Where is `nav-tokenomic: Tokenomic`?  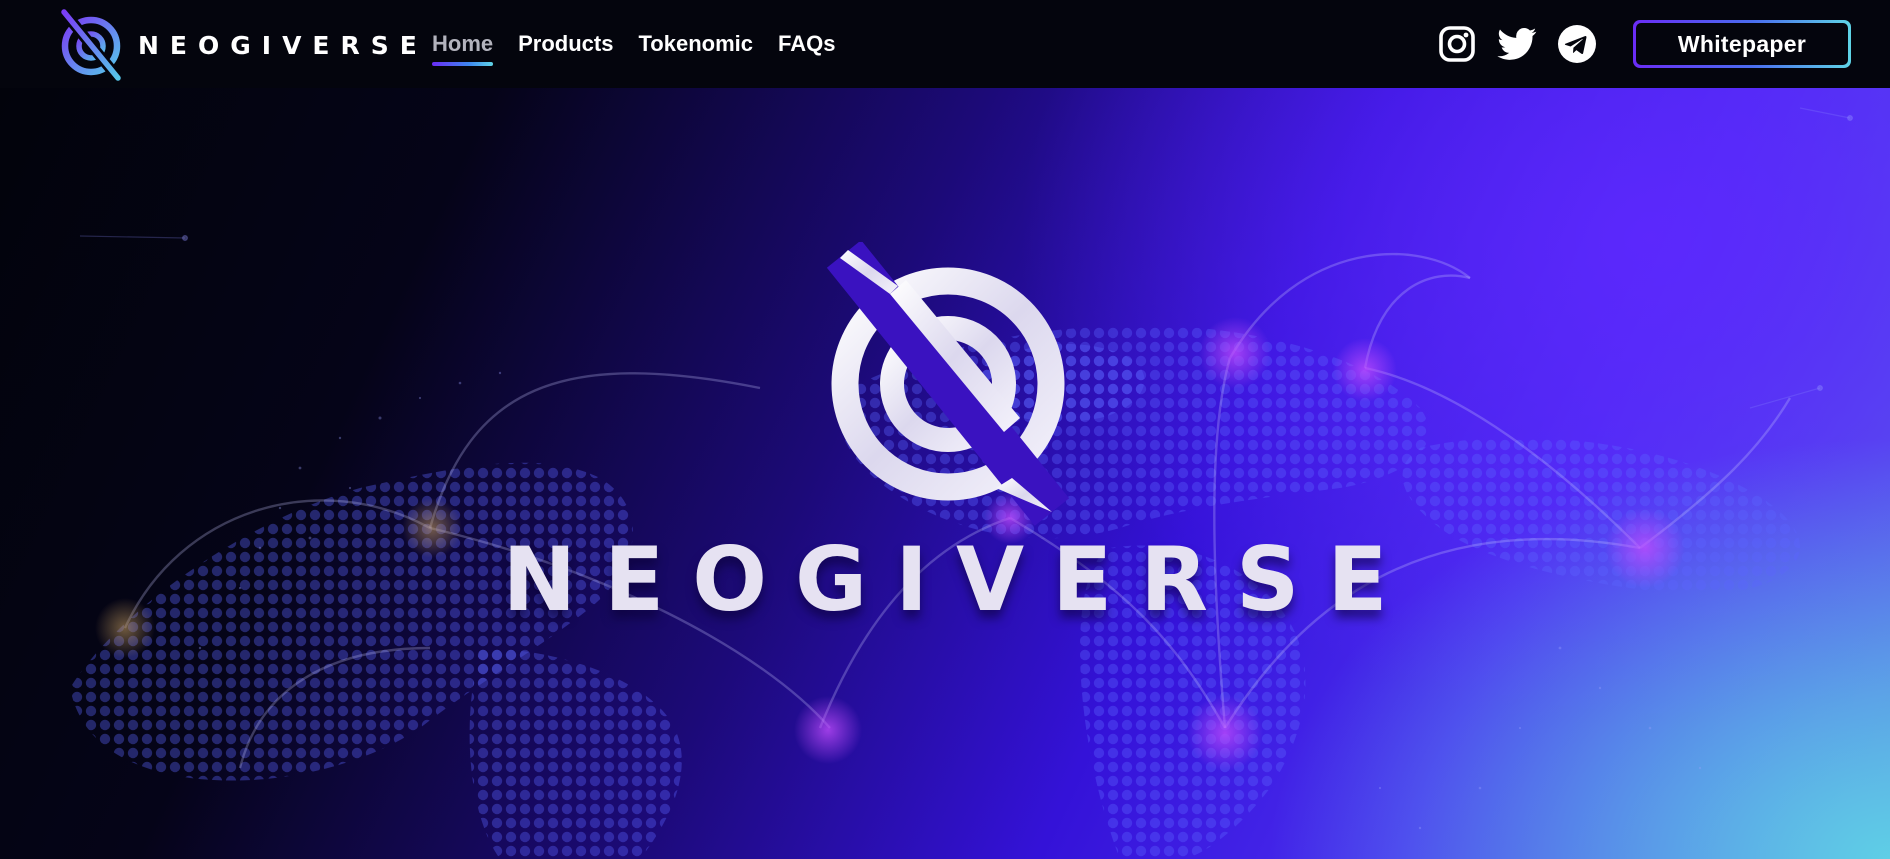
nav-tokenomic: Tokenomic is located at coordinates (695, 44).